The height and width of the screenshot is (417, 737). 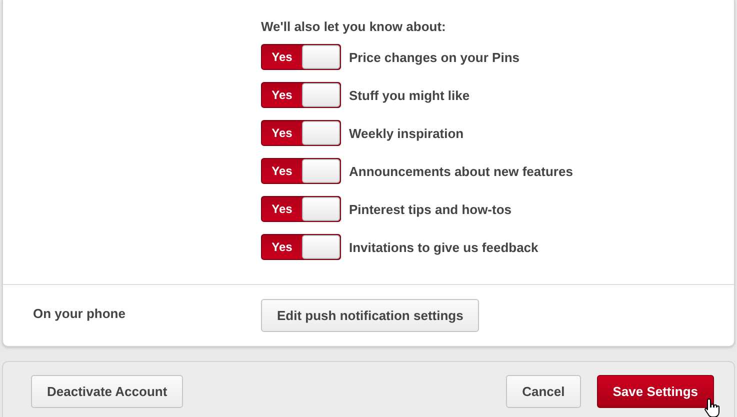 What do you see at coordinates (712, 407) in the screenshot?
I see `hand-cursor-icon` at bounding box center [712, 407].